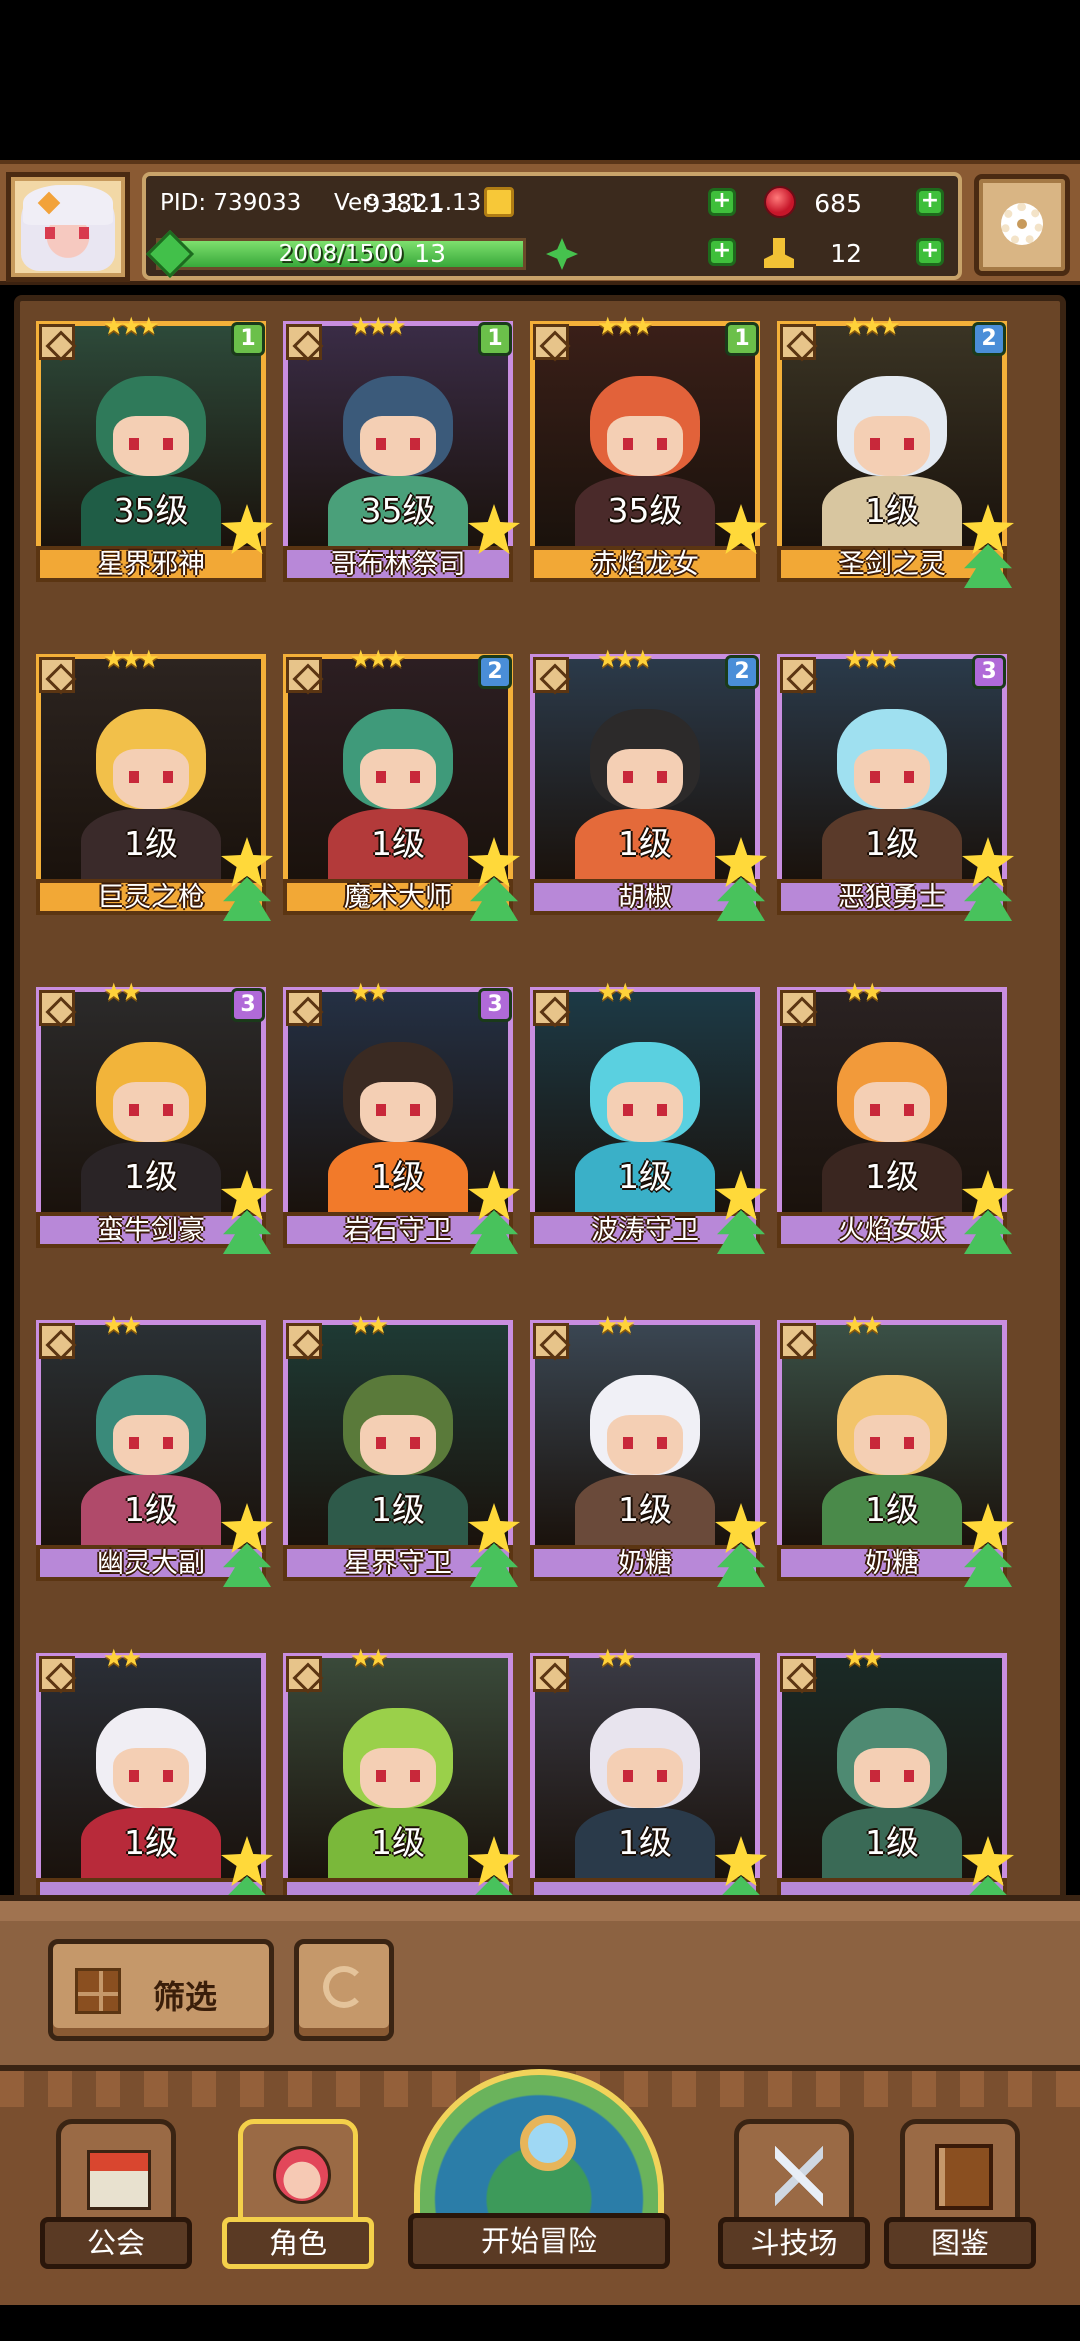 This screenshot has width=1080, height=2341. I want to click on magnifier-icon, so click(548, 2143).